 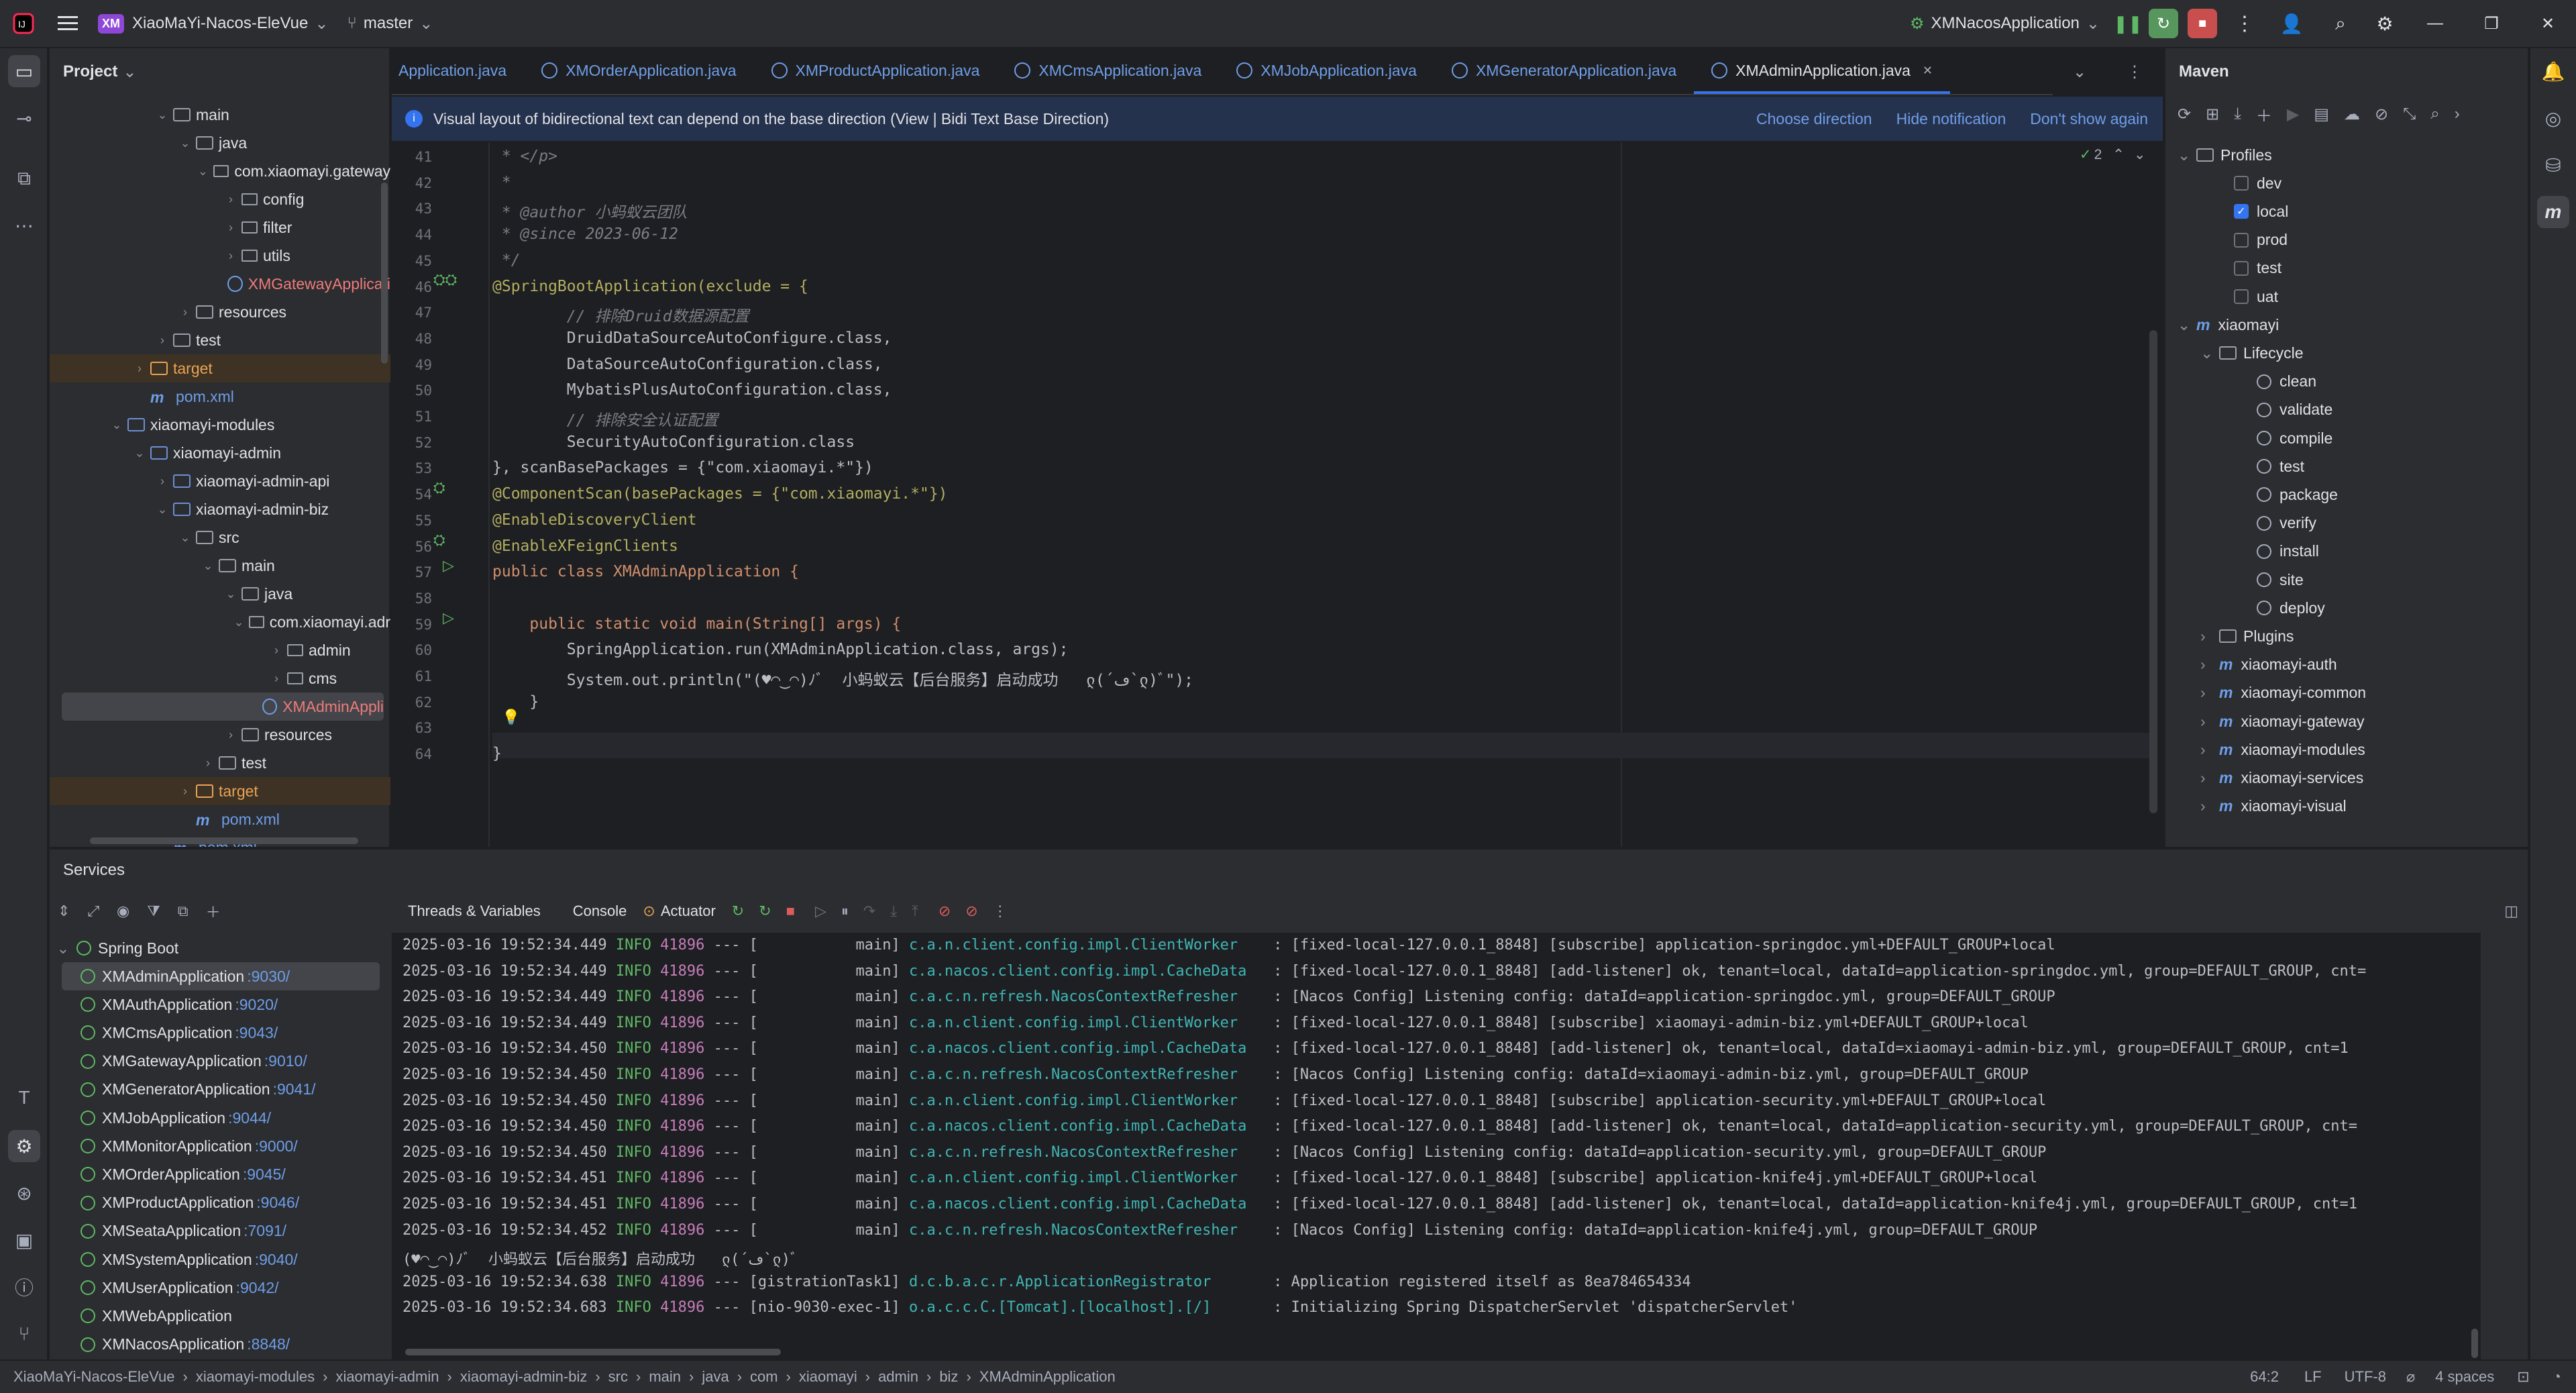 I want to click on service-item: XMAdminApplication:9030/, so click(x=221, y=976).